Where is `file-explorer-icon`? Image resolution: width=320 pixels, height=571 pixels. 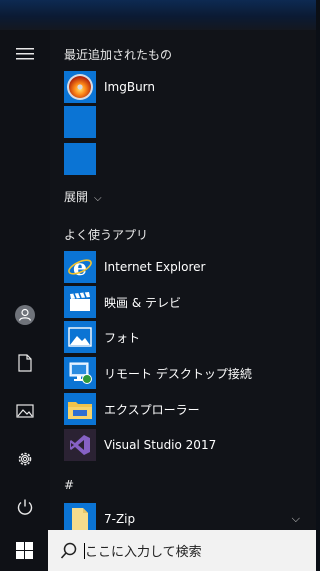
file-explorer-icon is located at coordinates (80, 409).